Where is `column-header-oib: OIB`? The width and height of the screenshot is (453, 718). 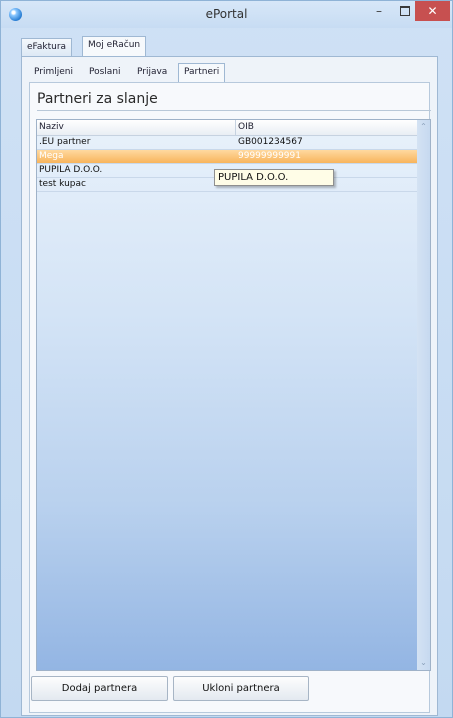
column-header-oib: OIB is located at coordinates (327, 127).